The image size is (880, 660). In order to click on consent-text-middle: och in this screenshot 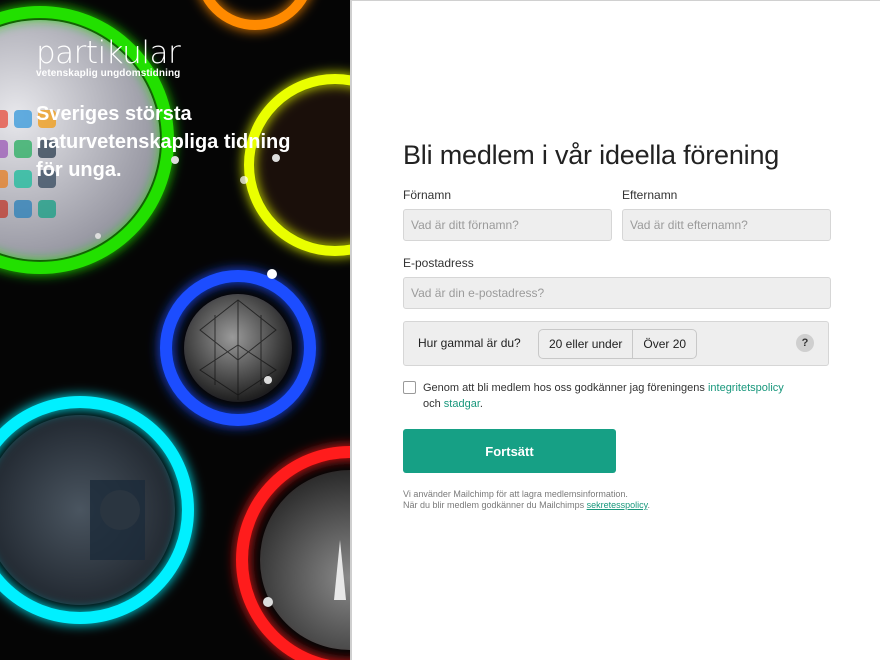, I will do `click(433, 404)`.